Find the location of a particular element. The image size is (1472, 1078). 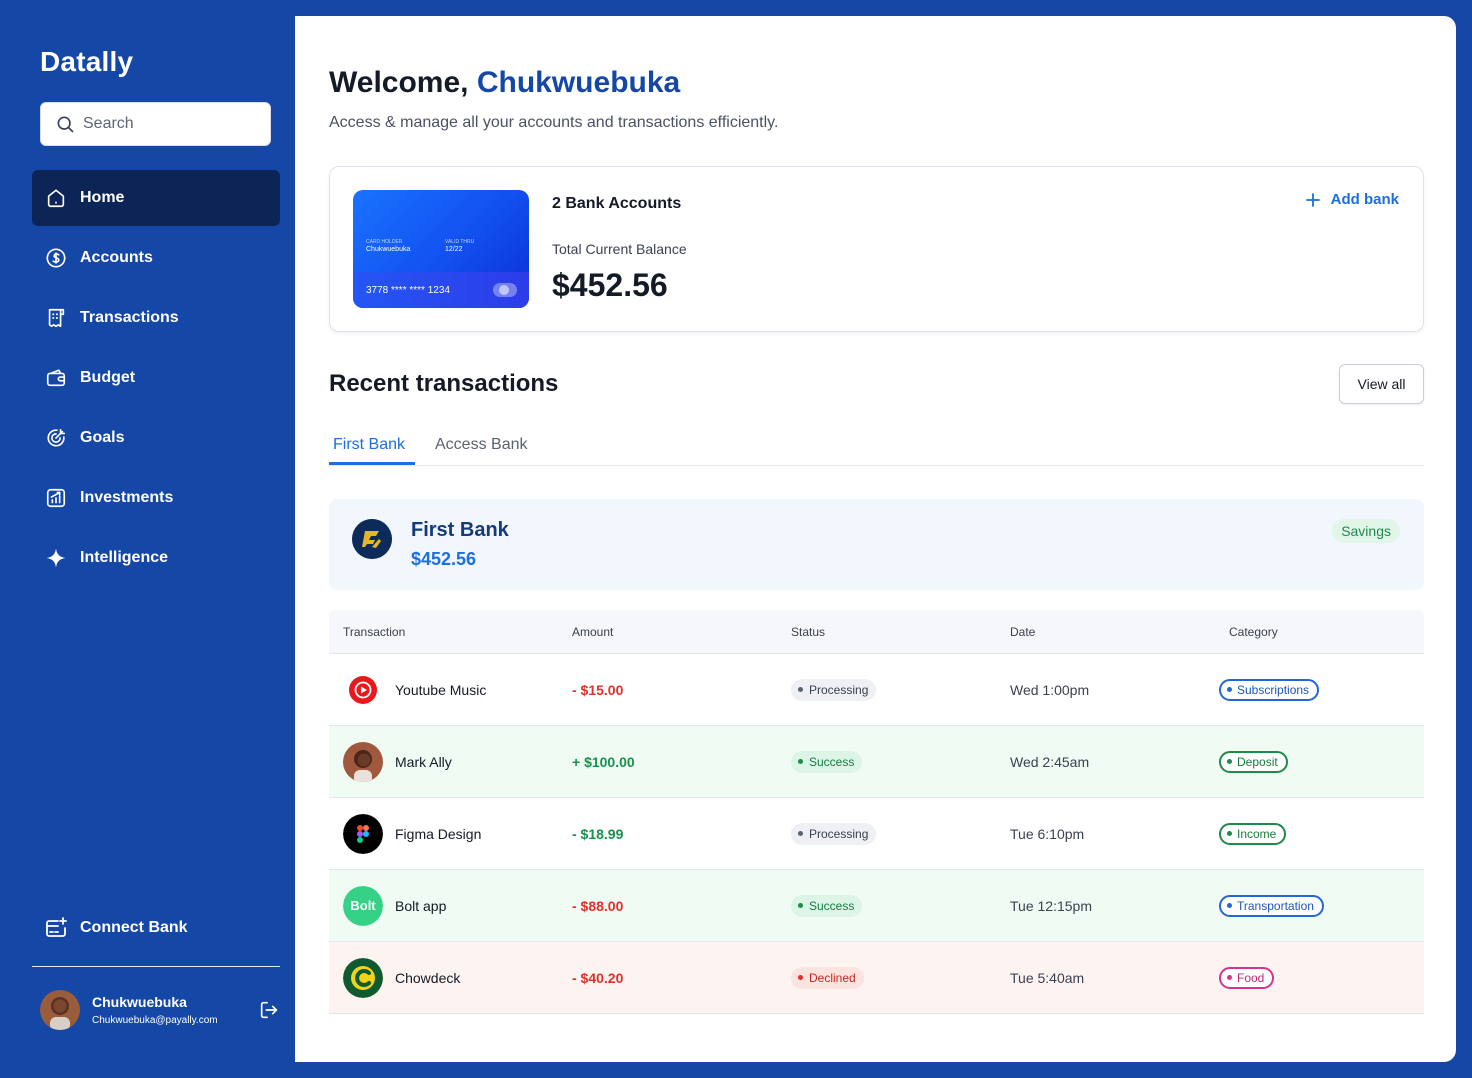

sidebar-item-goals: Goals is located at coordinates (156, 438).